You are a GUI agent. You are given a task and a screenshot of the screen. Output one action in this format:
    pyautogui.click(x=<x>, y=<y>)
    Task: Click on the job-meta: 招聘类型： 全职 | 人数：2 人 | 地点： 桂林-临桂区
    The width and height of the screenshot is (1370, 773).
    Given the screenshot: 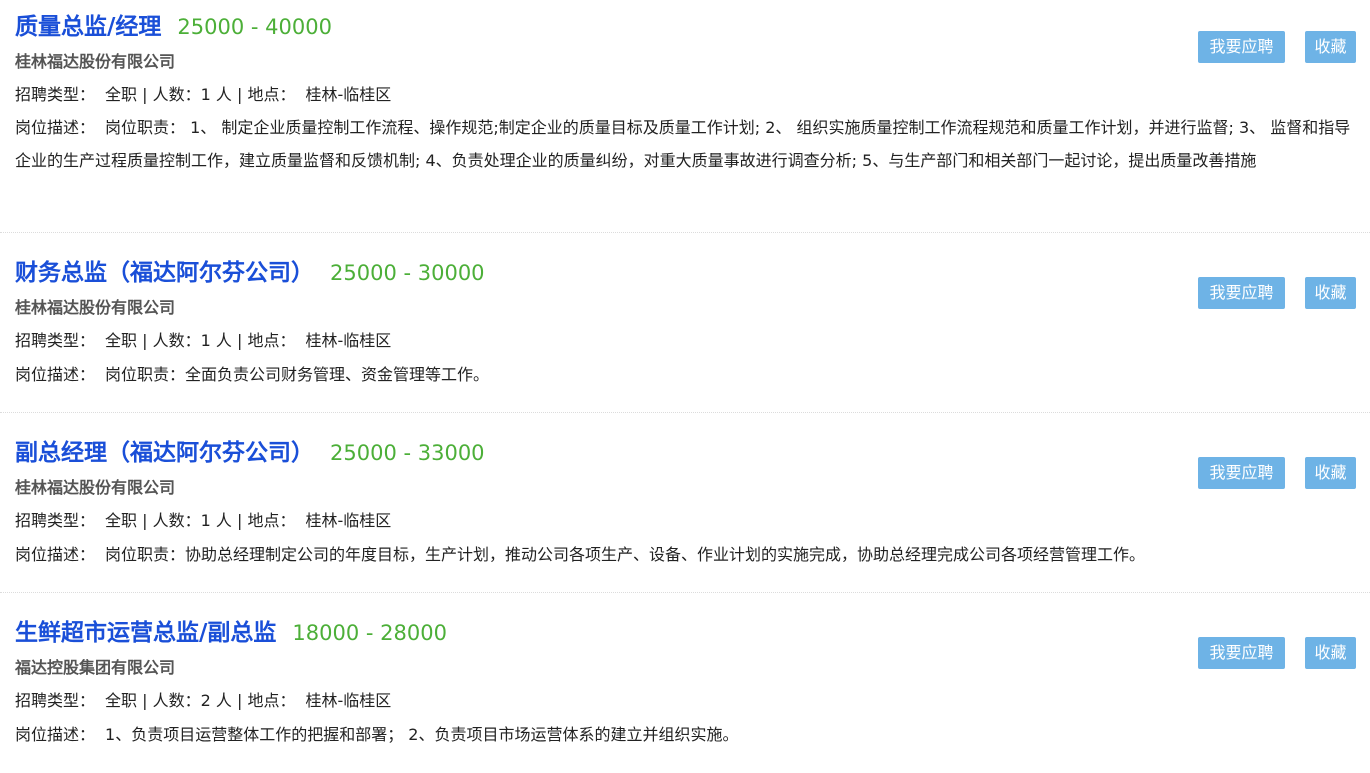 What is the action you would take?
    pyautogui.click(x=203, y=700)
    